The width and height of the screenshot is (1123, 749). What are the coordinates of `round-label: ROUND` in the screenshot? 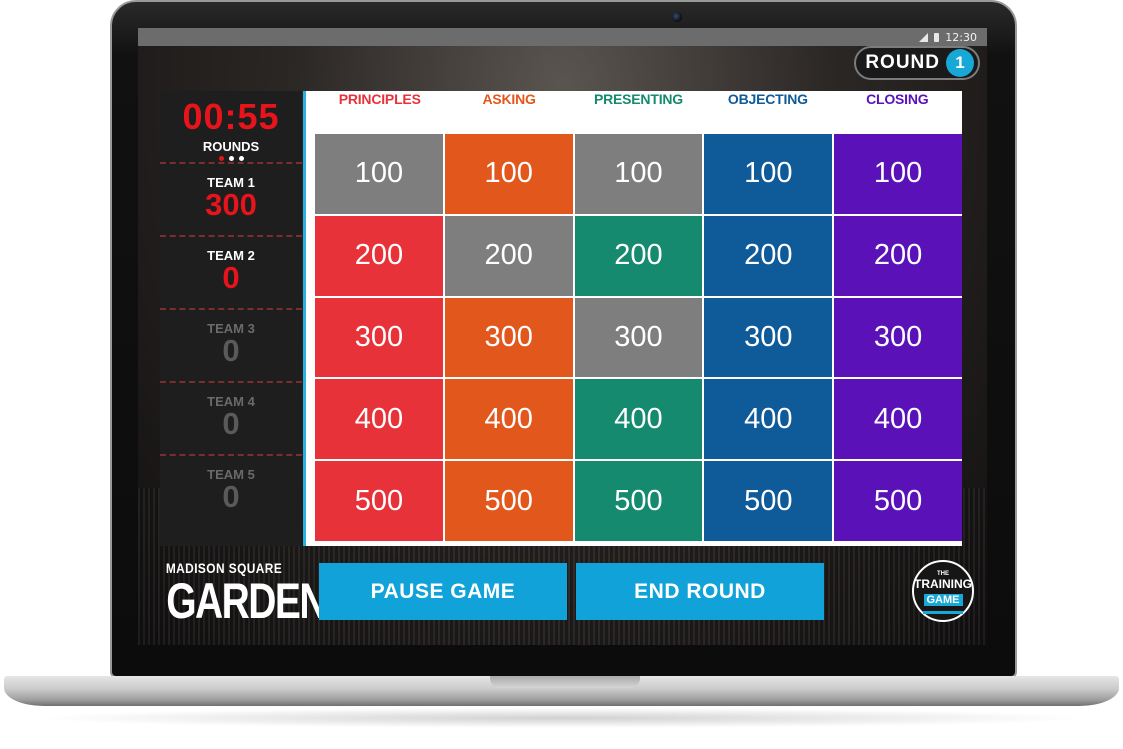 It's located at (902, 62).